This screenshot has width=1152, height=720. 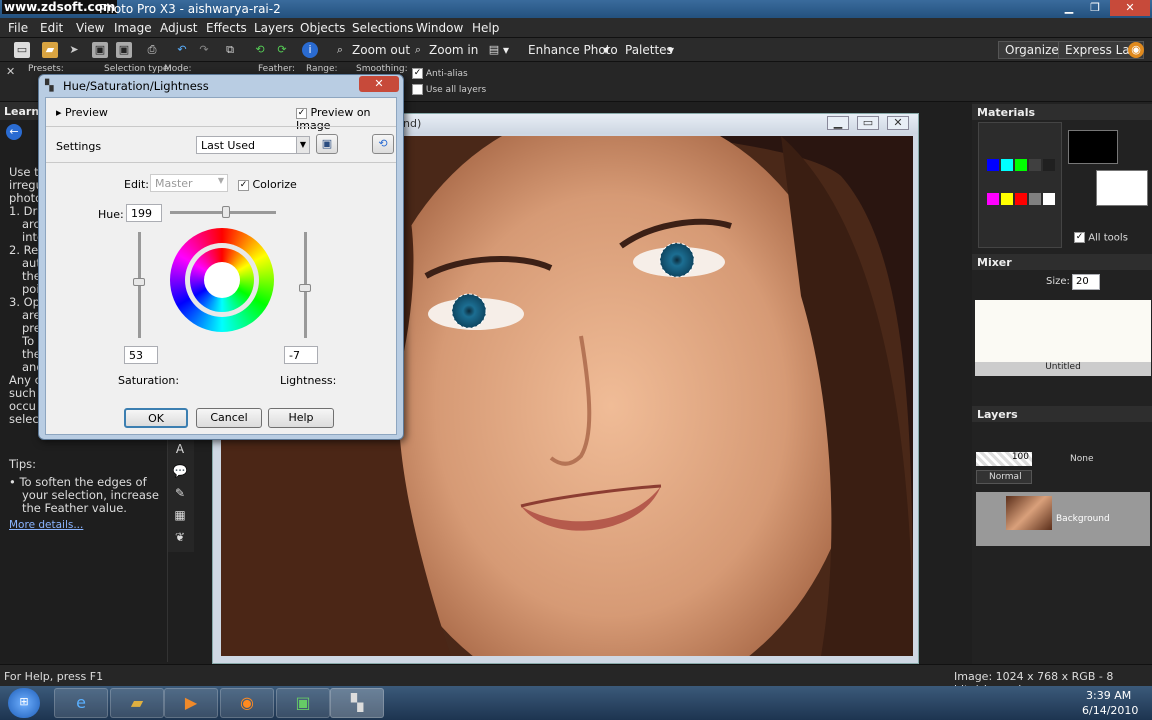 What do you see at coordinates (340, 50) in the screenshot?
I see `zoom-out-icon: ⌕` at bounding box center [340, 50].